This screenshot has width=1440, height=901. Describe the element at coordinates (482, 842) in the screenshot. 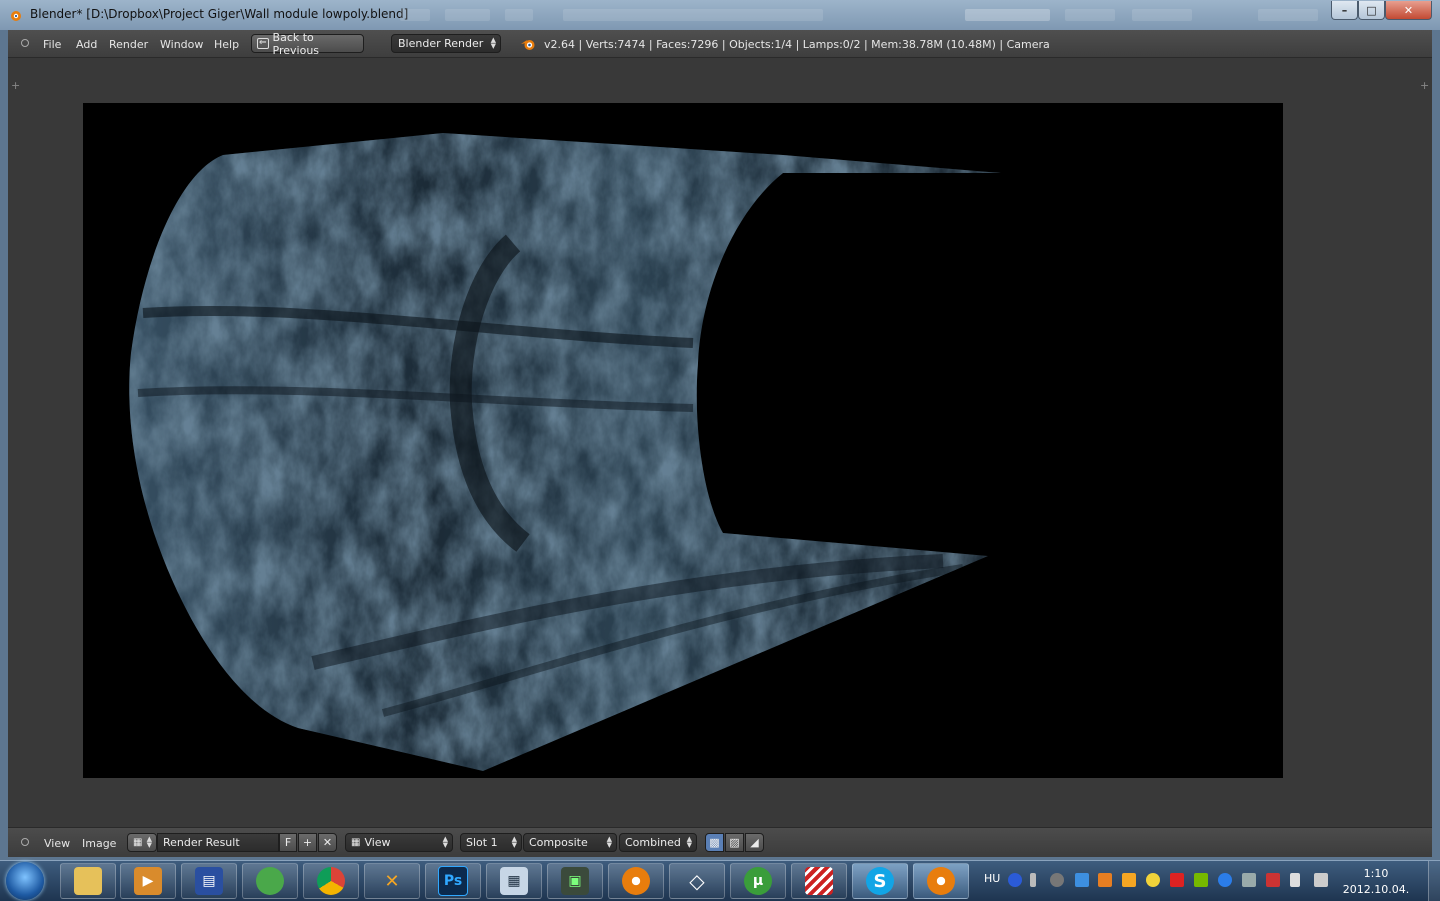

I see `slot-label: Slot 1` at that location.